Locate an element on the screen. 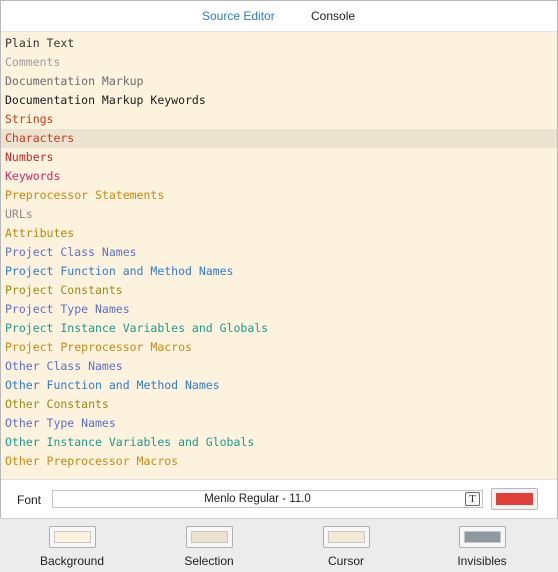 The height and width of the screenshot is (572, 558). syntax-item-row: Project Function and Method Names is located at coordinates (279, 271).